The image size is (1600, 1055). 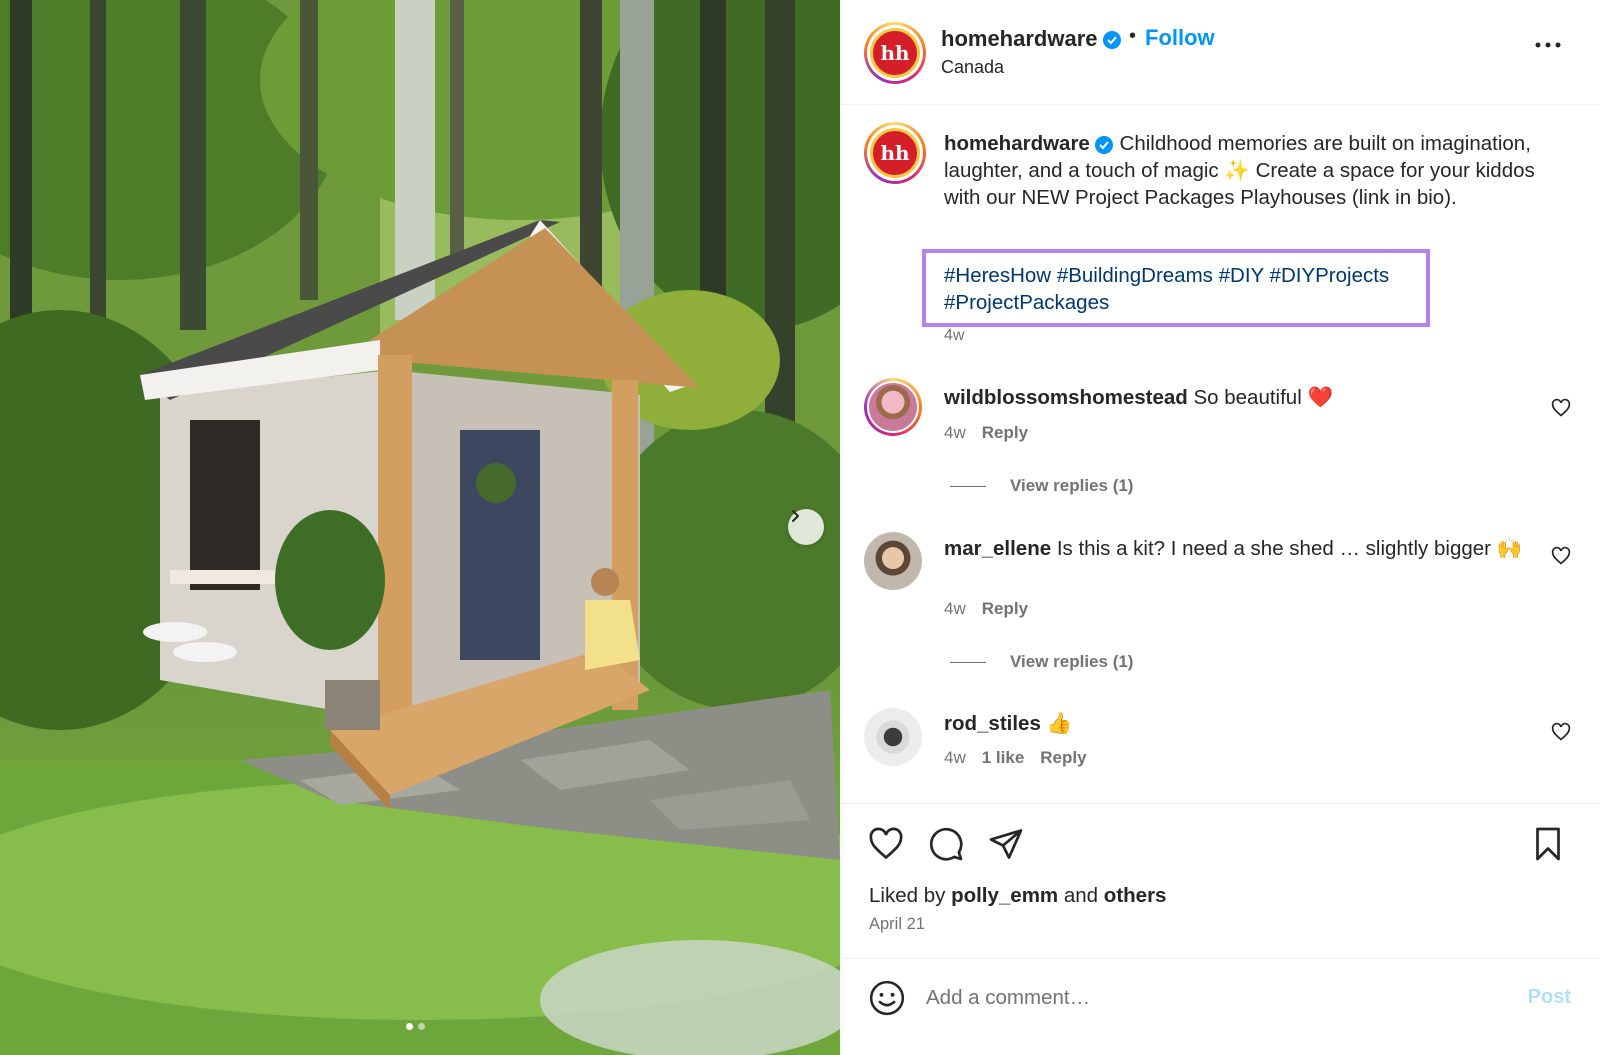 I want to click on comment-text: wildblossomshomestead So beautiful ❤️, so click(x=1138, y=397).